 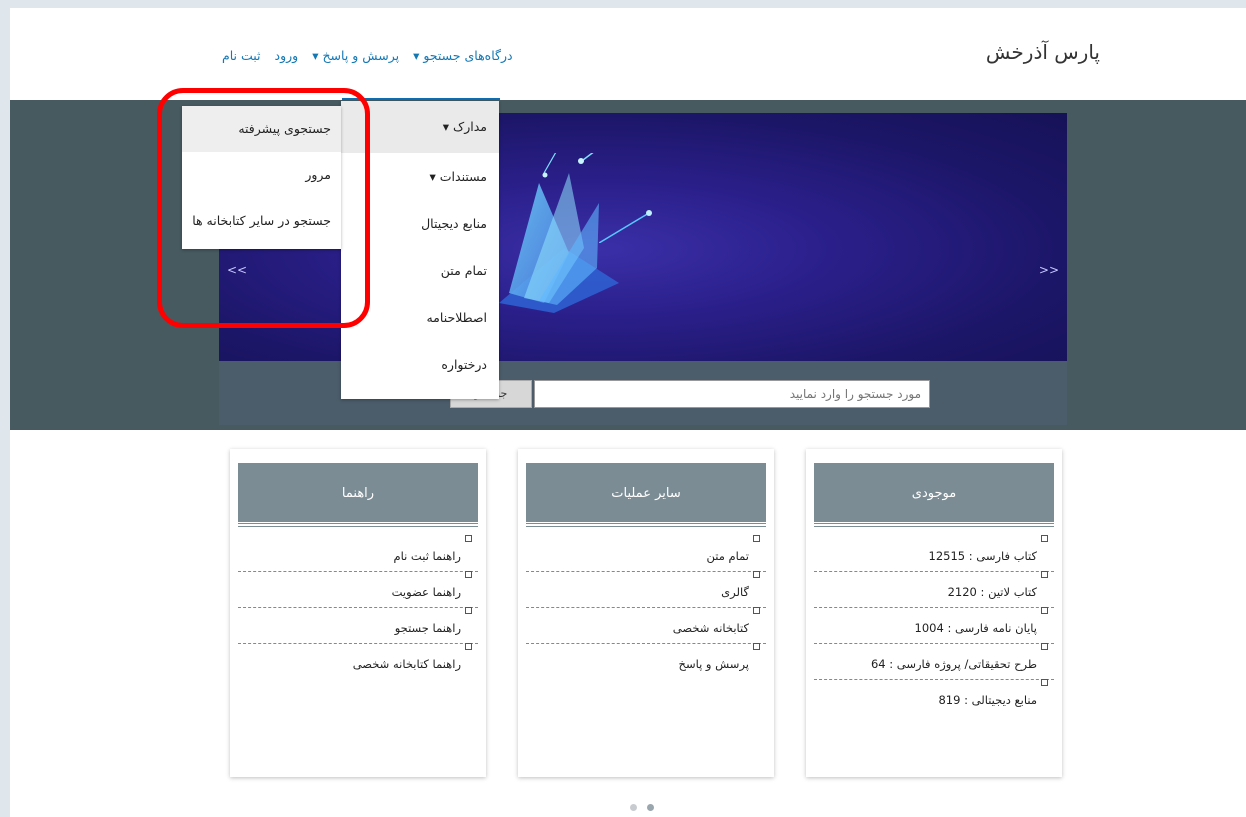 What do you see at coordinates (1043, 52) in the screenshot?
I see `site-brand: پارس آذرخش` at bounding box center [1043, 52].